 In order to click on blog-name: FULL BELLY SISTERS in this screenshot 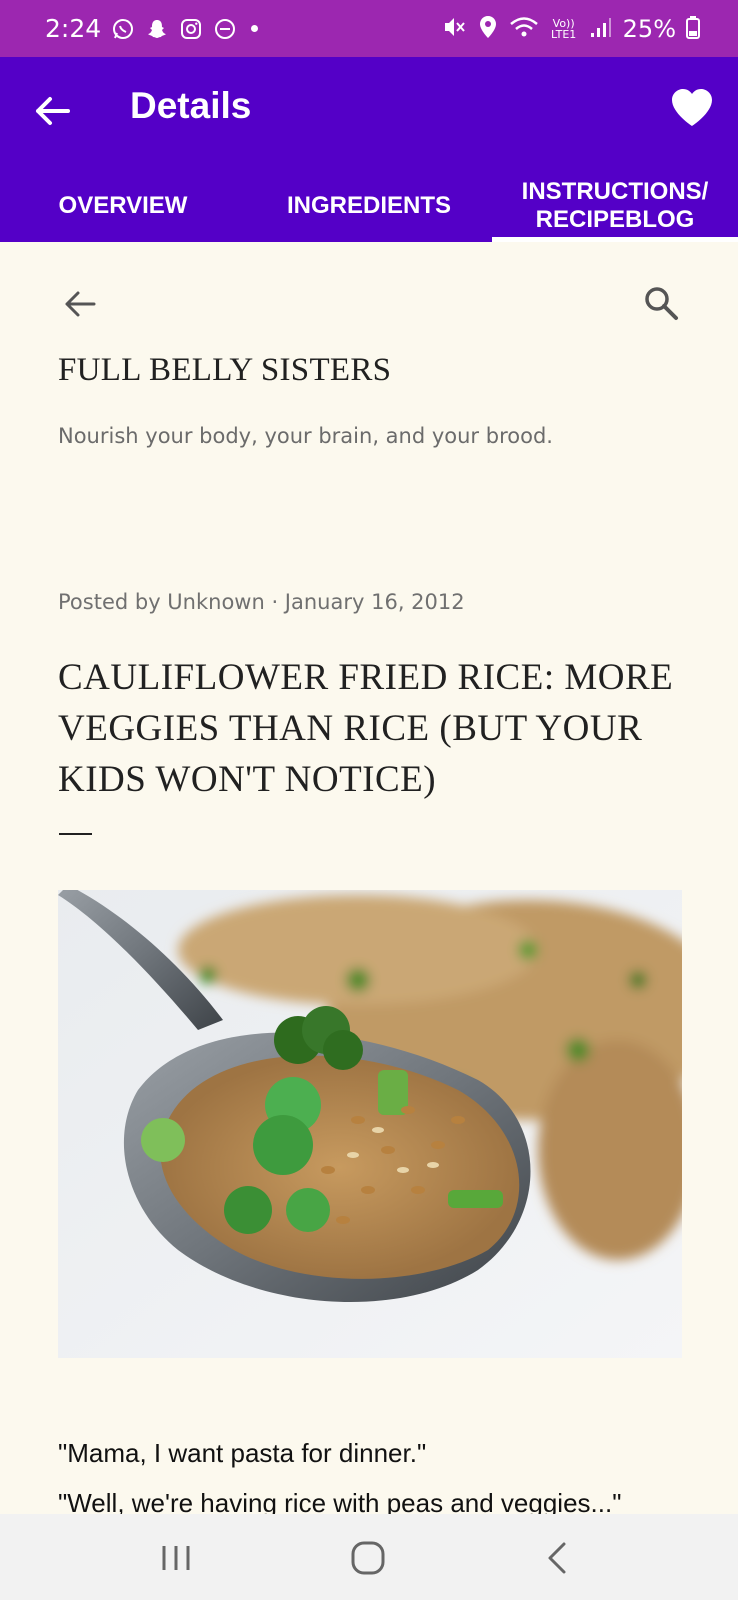, I will do `click(224, 370)`.